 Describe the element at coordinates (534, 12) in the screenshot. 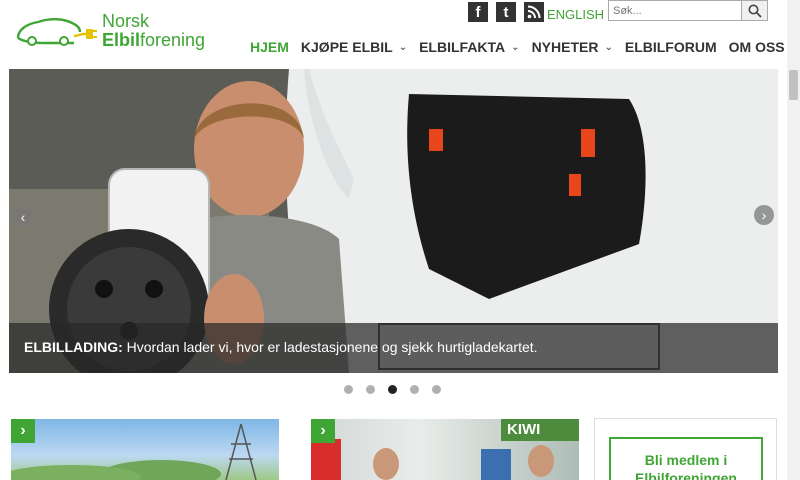

I see `rss-icon` at that location.